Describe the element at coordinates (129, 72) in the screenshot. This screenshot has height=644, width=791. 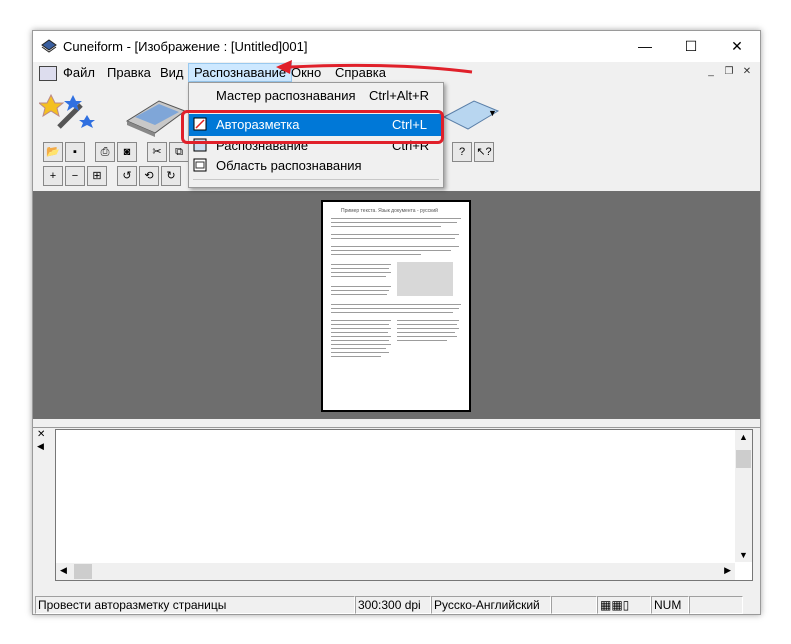
I see `menu-edit: Правка` at that location.